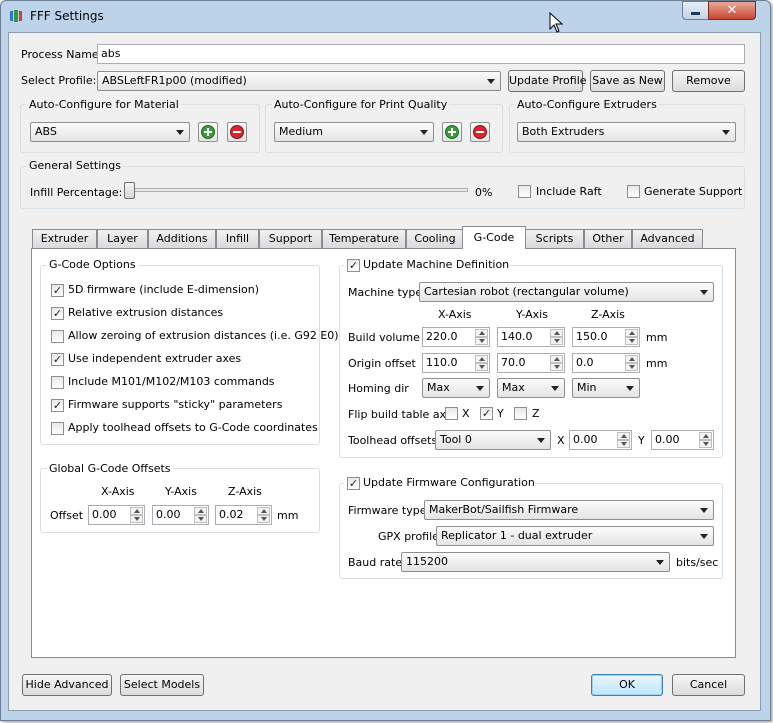 The height and width of the screenshot is (723, 773). What do you see at coordinates (494, 237) in the screenshot?
I see `tab-g-code: G-Code` at bounding box center [494, 237].